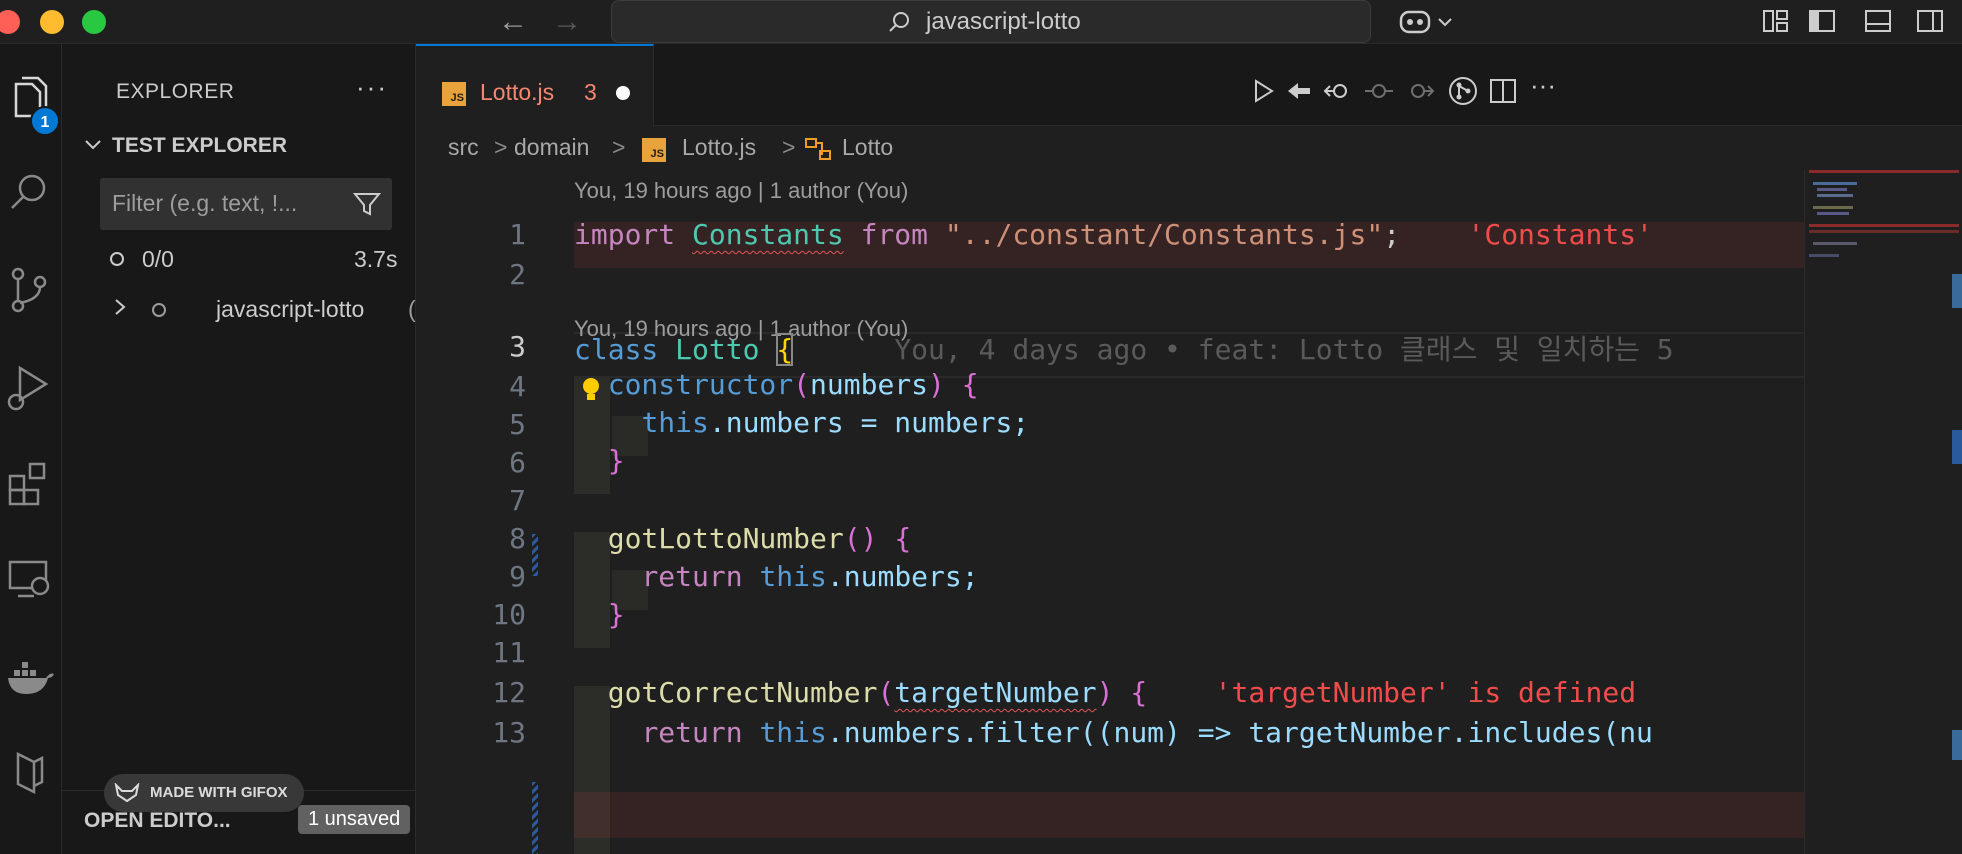  What do you see at coordinates (1883, 512) in the screenshot?
I see `minimap` at bounding box center [1883, 512].